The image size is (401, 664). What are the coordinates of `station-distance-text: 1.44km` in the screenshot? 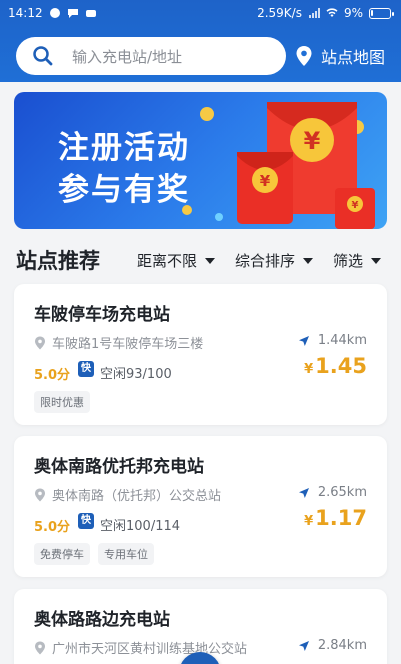 It's located at (342, 340).